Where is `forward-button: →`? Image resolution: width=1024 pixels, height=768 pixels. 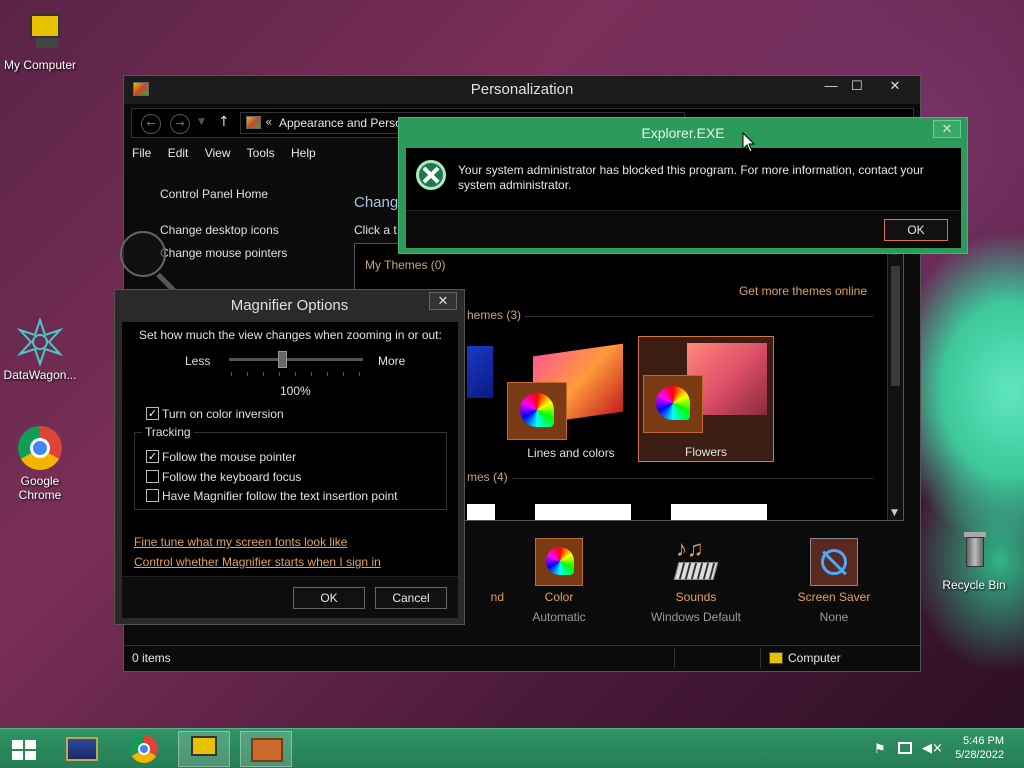 forward-button: → is located at coordinates (180, 124).